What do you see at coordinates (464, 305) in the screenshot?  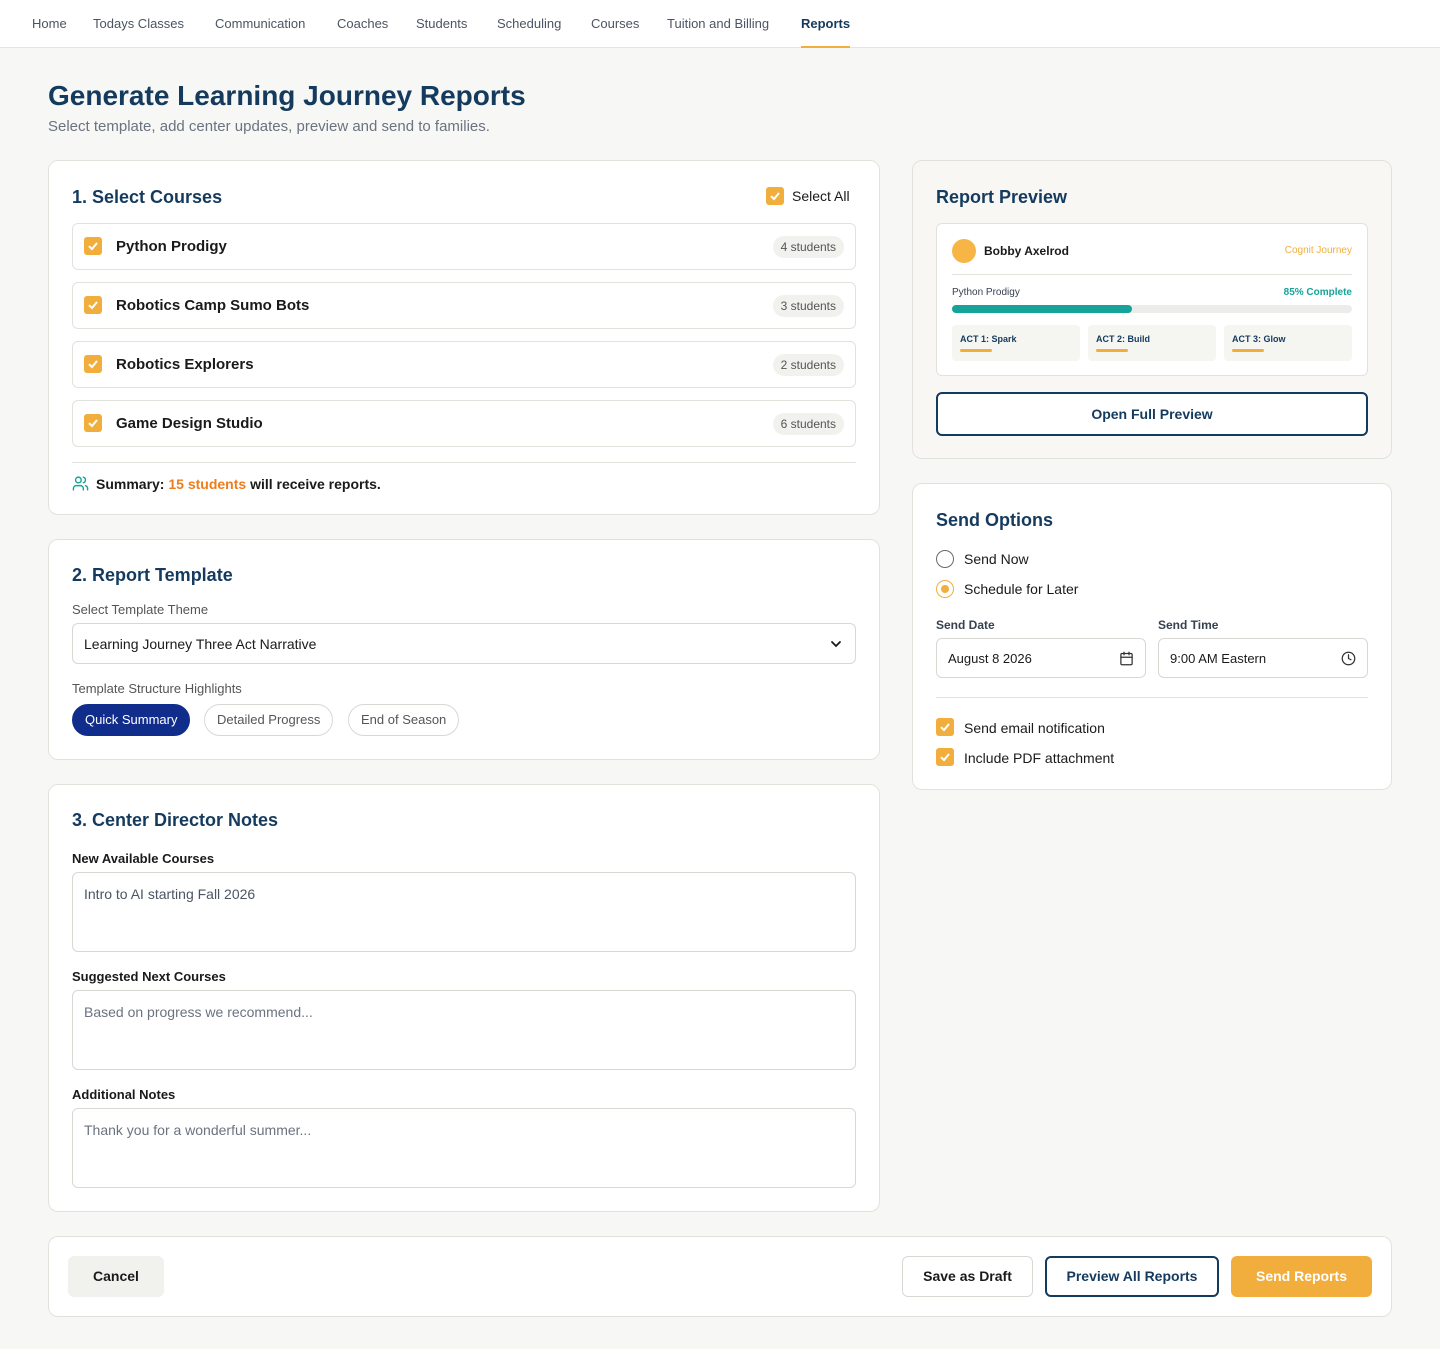 I see `course-row: Robotics Camp Sumo Bots 3 students` at bounding box center [464, 305].